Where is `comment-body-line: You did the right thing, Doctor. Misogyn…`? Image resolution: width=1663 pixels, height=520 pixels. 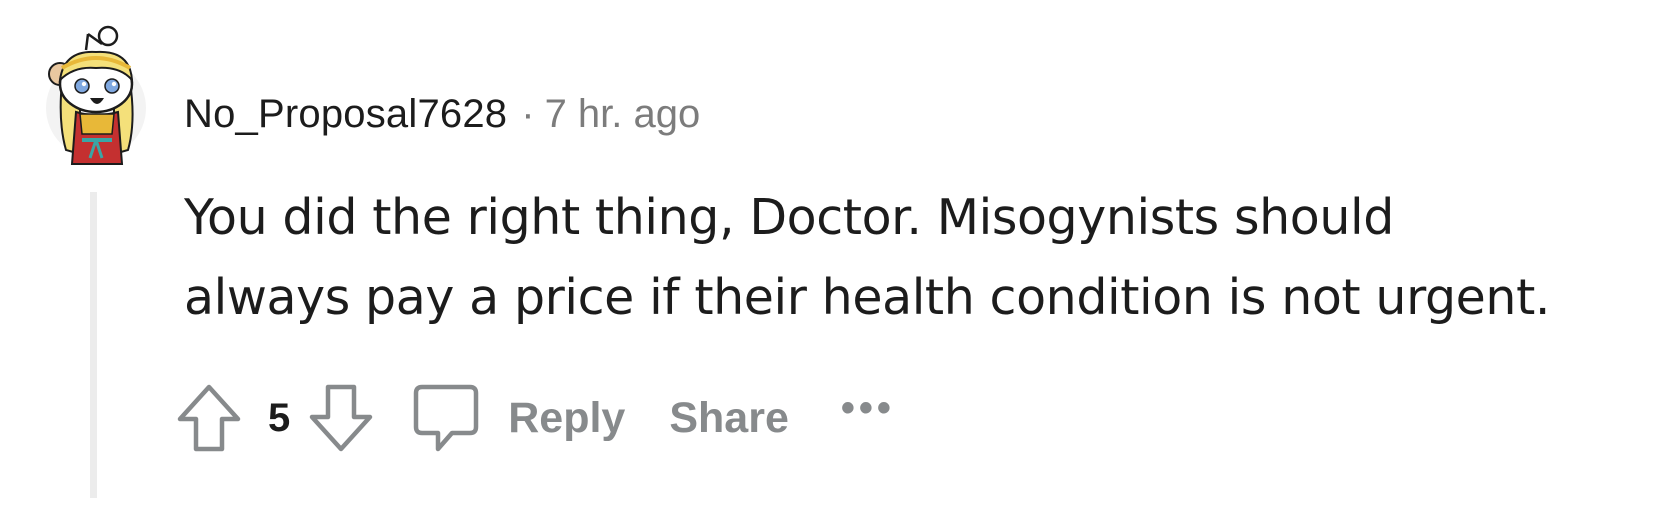
comment-body-line: You did the right thing, Doctor. Misogyn… is located at coordinates (789, 217).